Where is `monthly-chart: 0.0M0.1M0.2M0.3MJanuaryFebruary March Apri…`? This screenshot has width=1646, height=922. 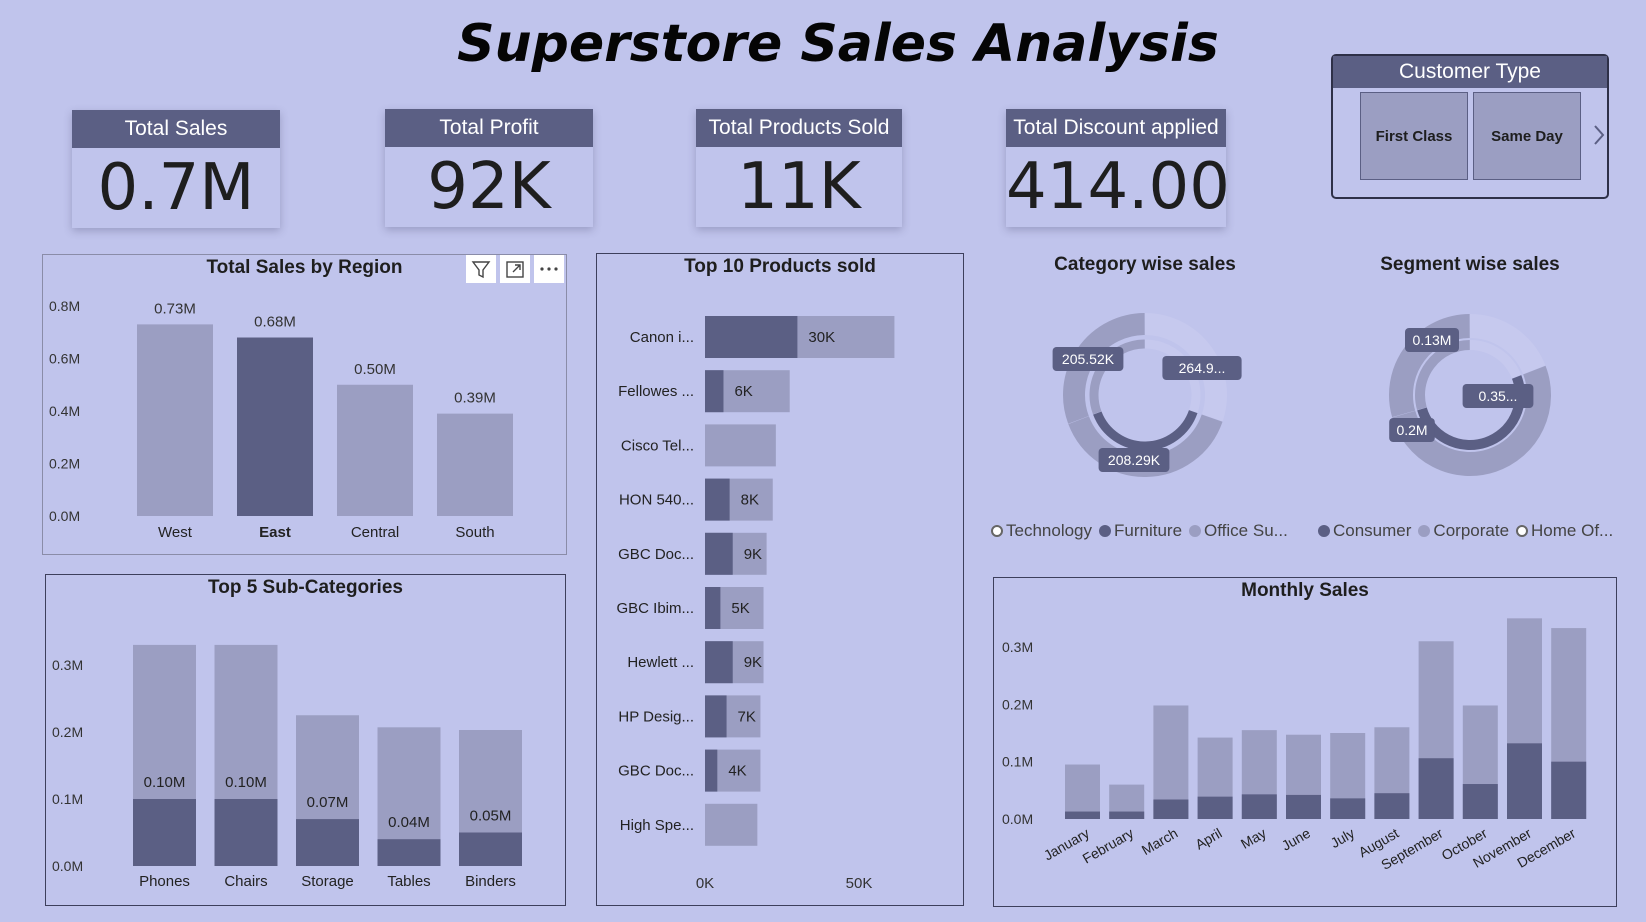 monthly-chart: 0.0M0.1M0.2M0.3MJanuaryFebruary March Apri… is located at coordinates (1294, 745).